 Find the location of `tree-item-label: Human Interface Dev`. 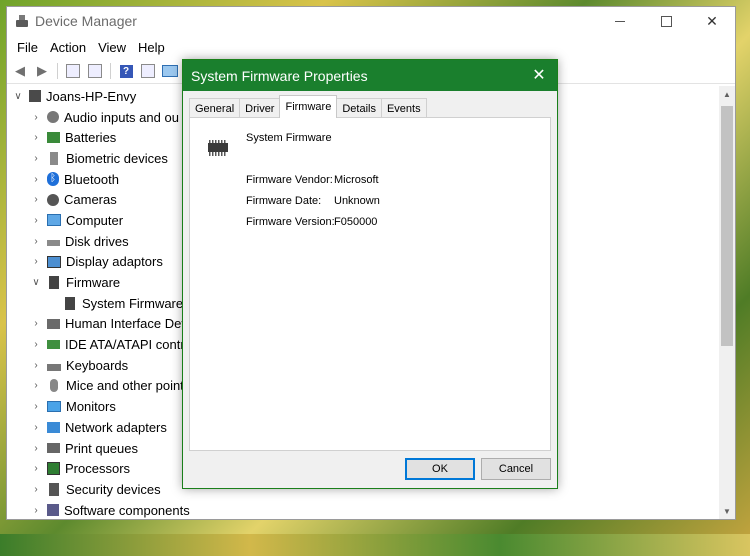

tree-item-label: Human Interface Dev is located at coordinates (126, 324).